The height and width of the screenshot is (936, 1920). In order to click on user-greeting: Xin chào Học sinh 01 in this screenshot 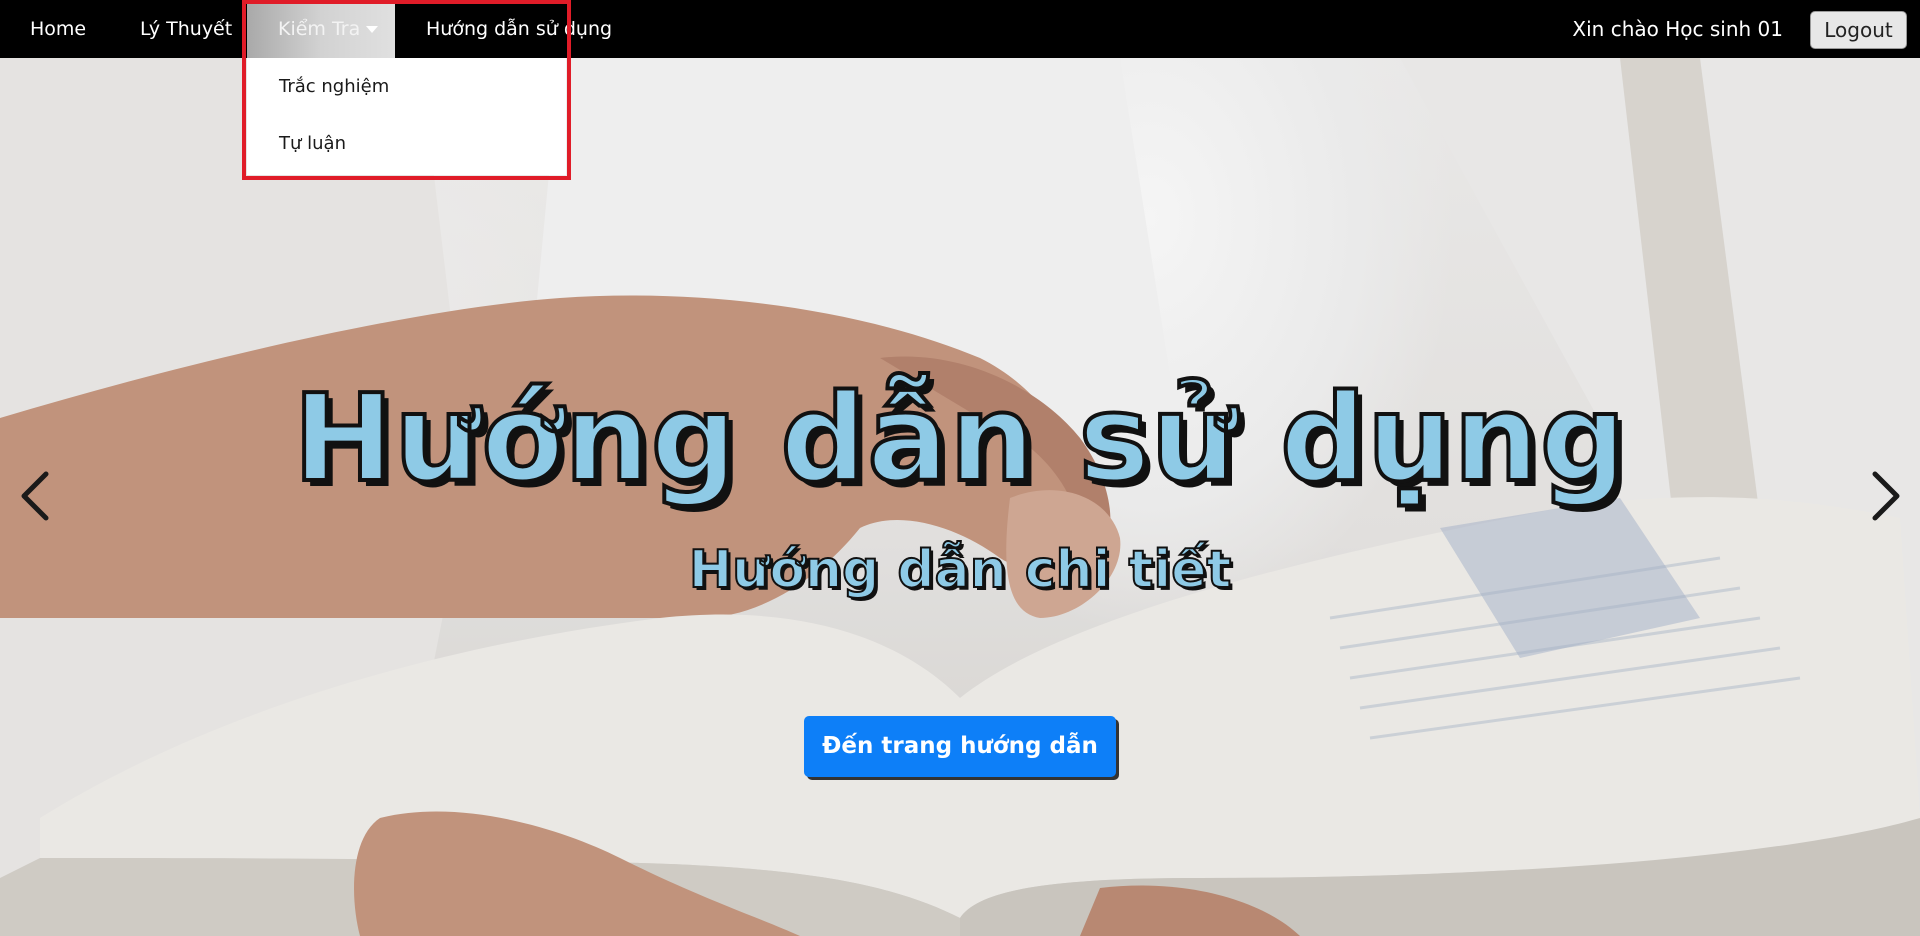, I will do `click(1677, 29)`.